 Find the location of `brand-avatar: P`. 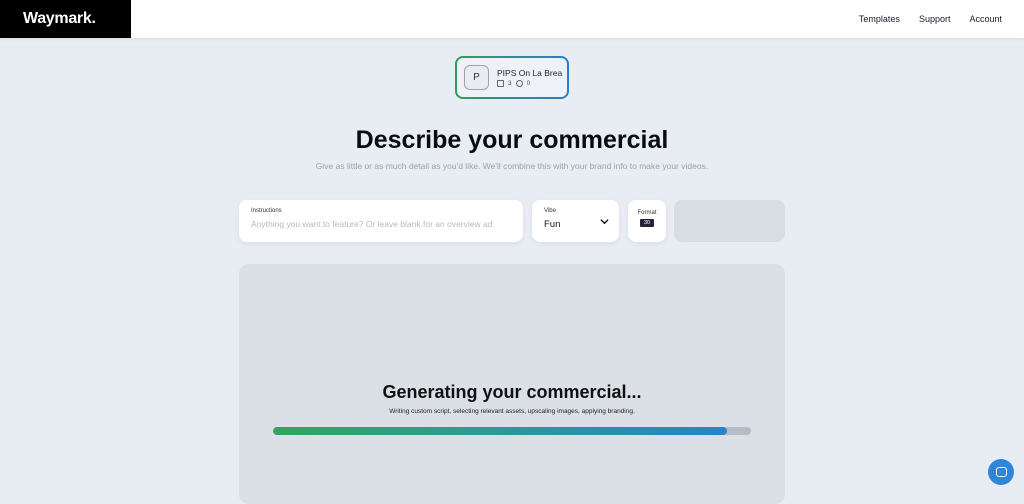

brand-avatar: P is located at coordinates (476, 77).